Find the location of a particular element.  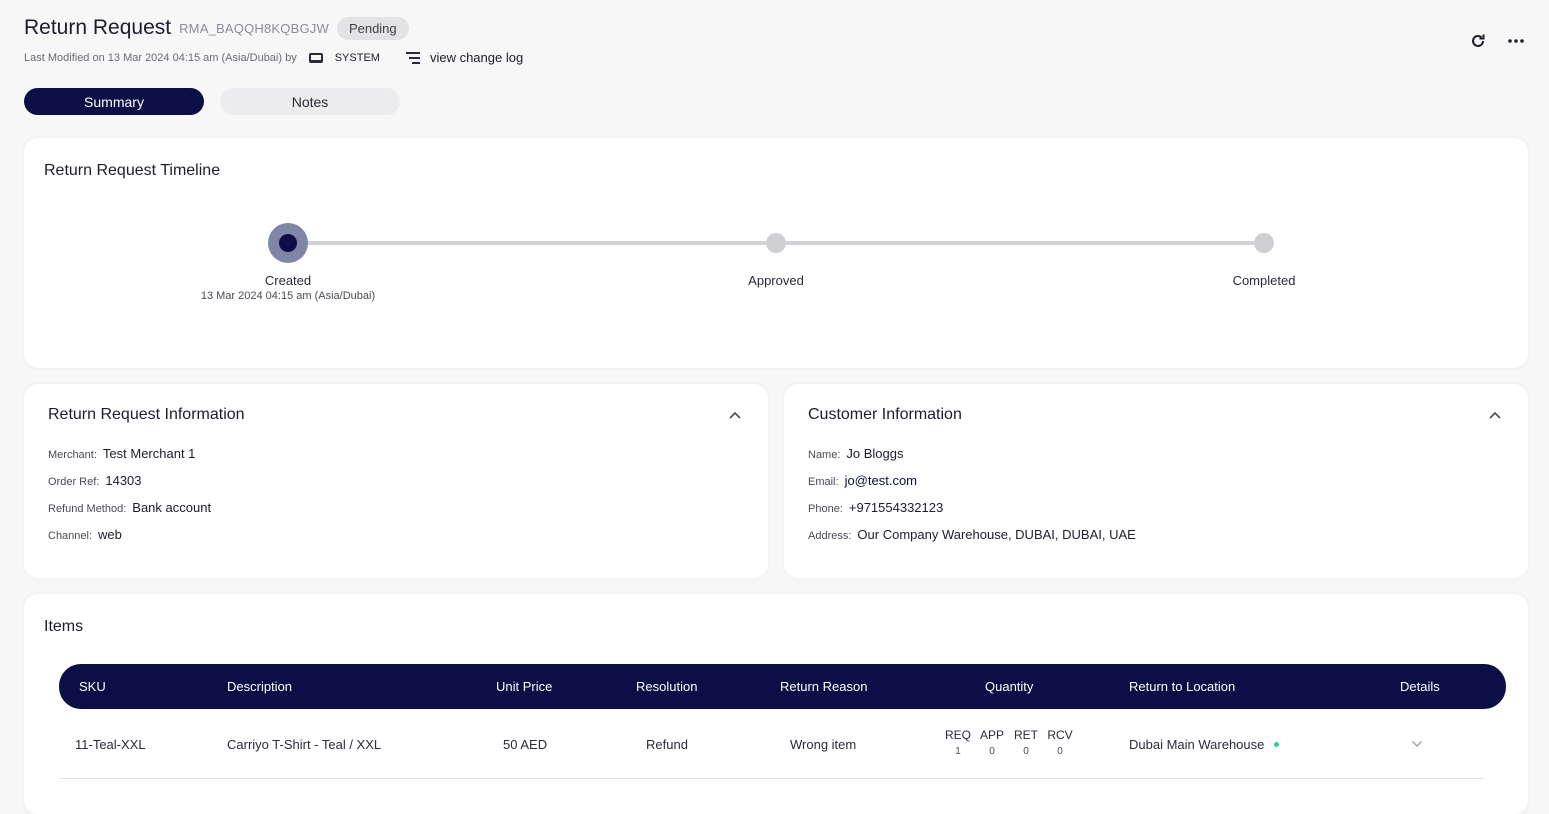

return-info-title: Return Request Information is located at coordinates (146, 414).